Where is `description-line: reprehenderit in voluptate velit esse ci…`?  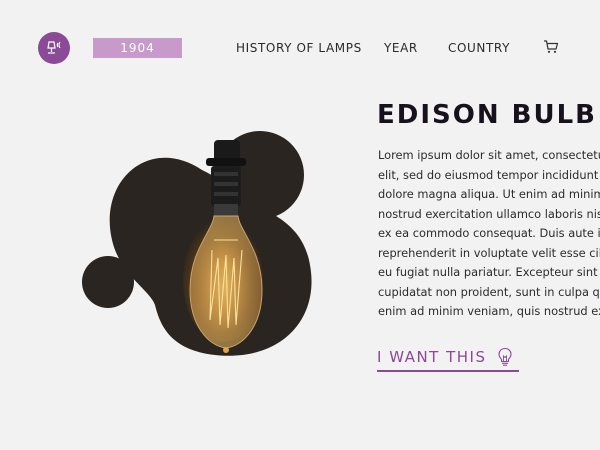
description-line: reprehenderit in voluptate velit esse ci… is located at coordinates (489, 252).